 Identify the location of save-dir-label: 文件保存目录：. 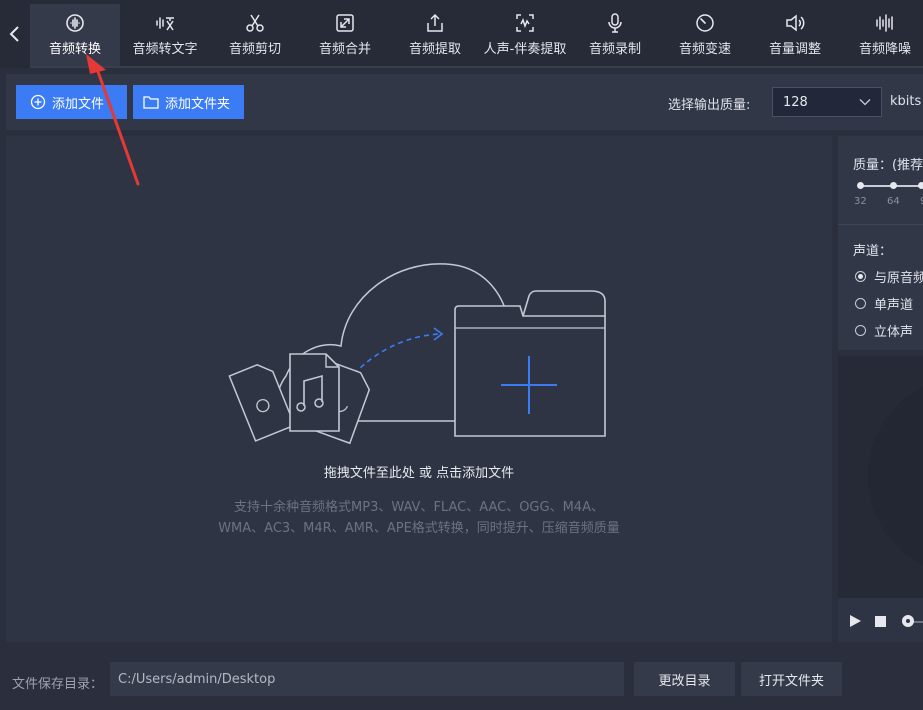
(58, 684).